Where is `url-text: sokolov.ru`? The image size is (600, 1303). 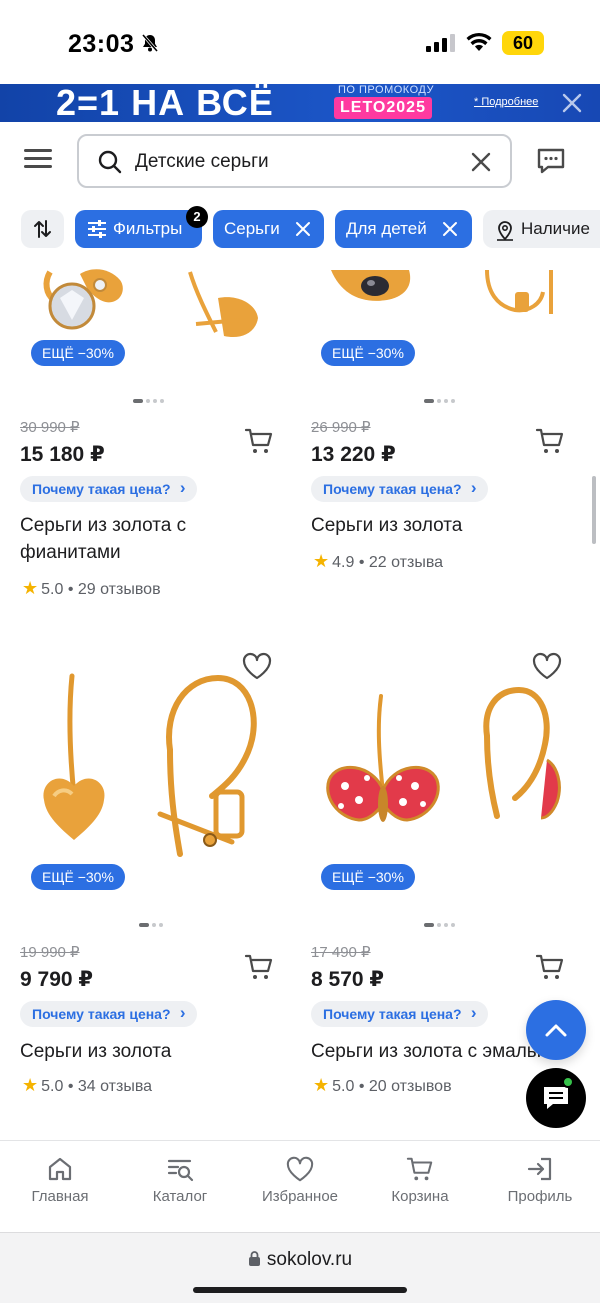 url-text: sokolov.ru is located at coordinates (309, 1259).